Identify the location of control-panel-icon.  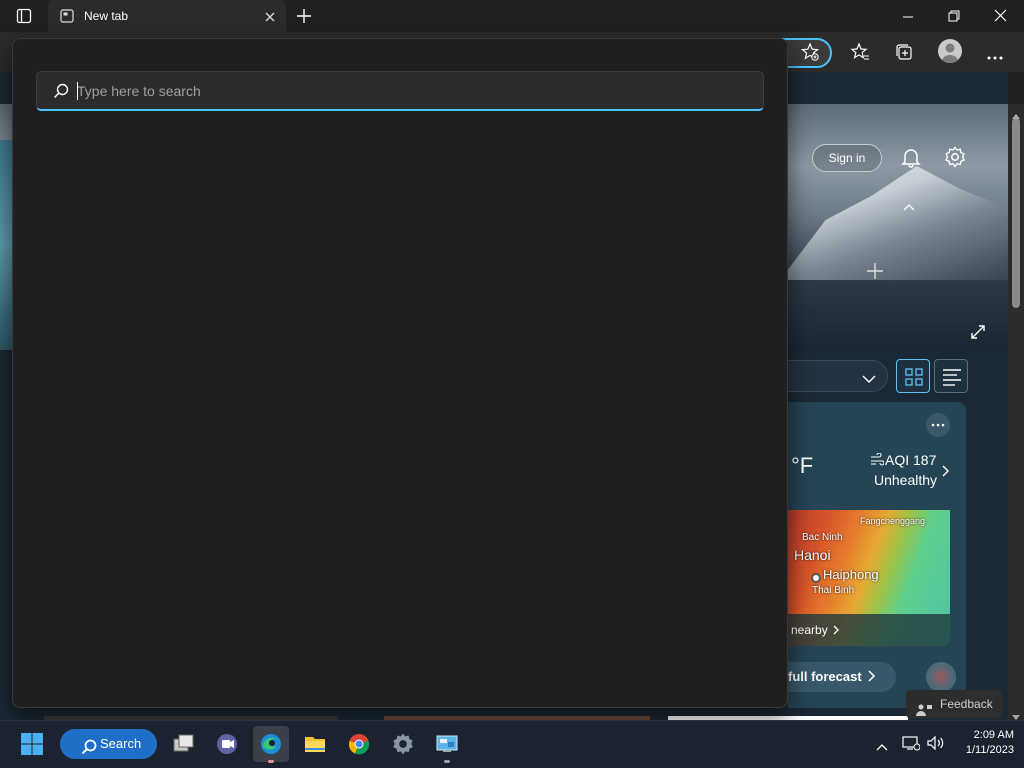
(447, 744).